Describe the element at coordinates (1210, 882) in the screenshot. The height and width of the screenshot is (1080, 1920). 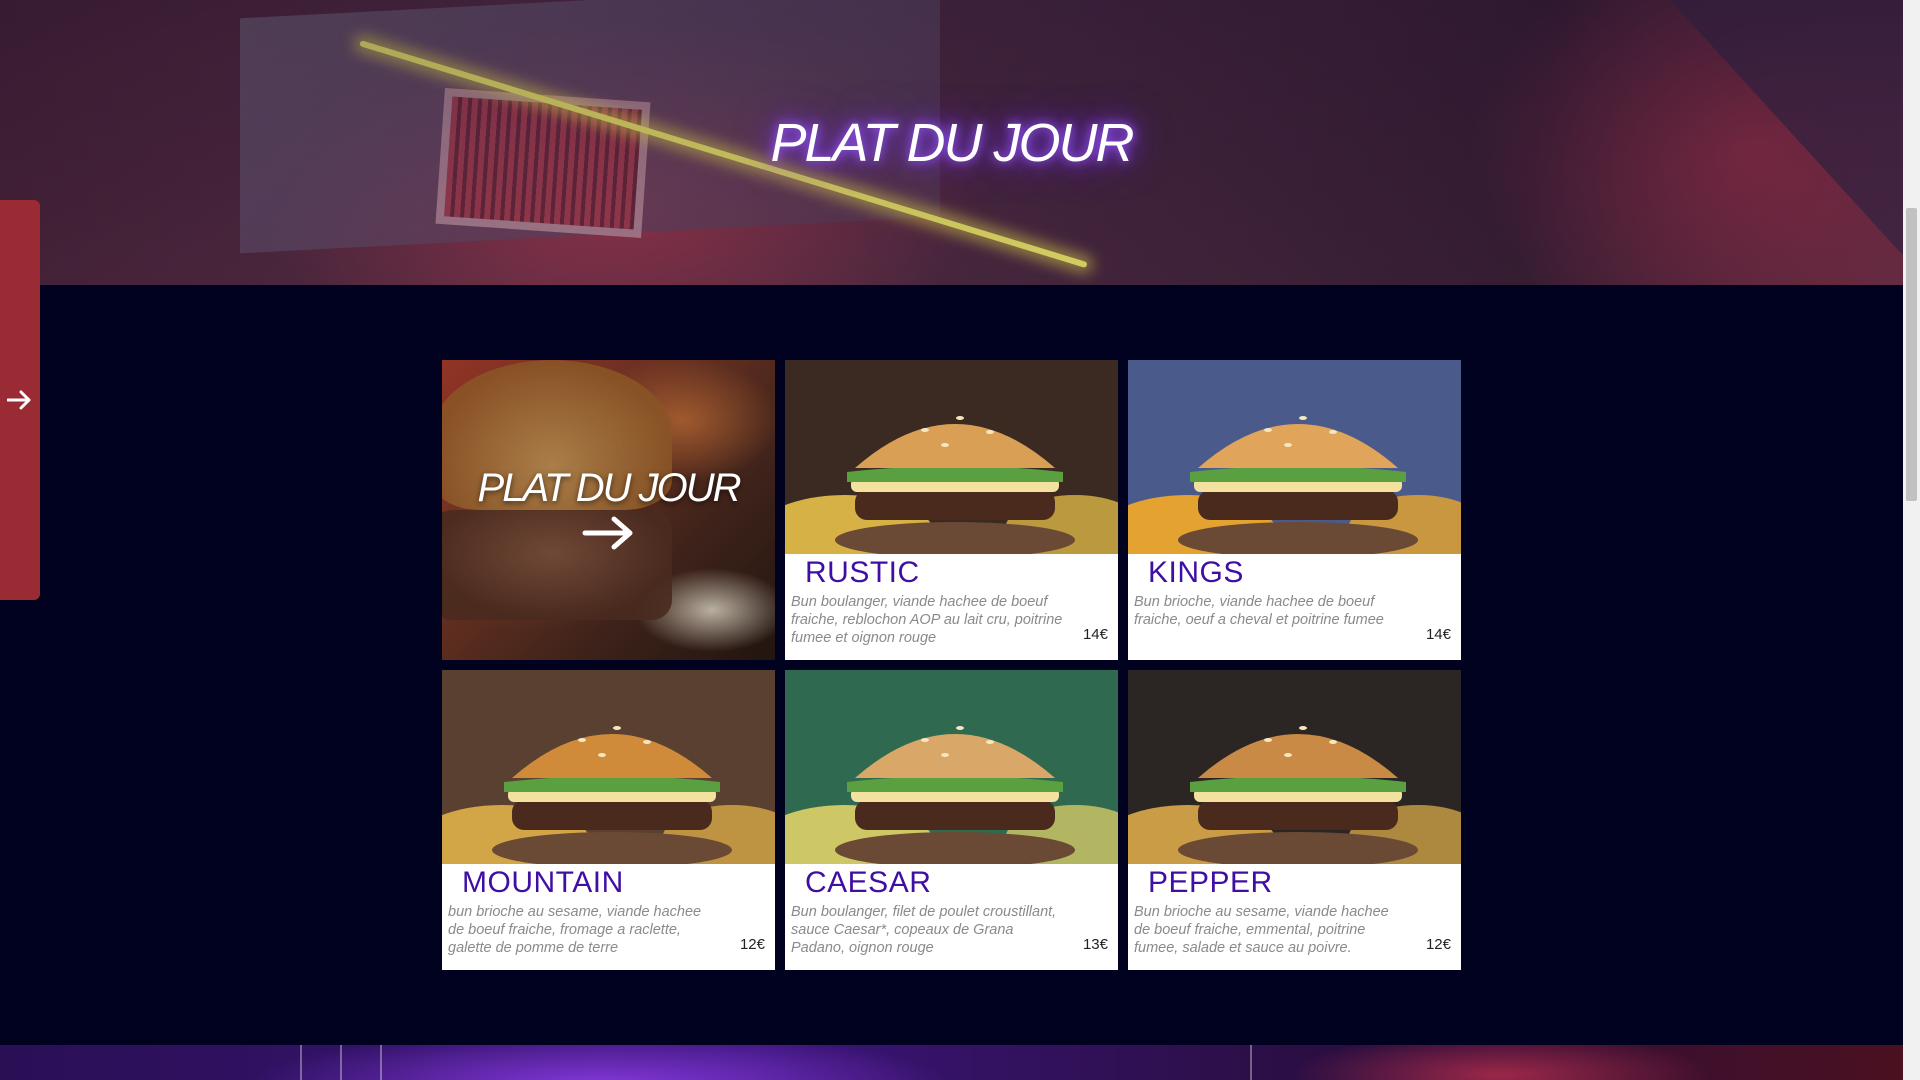
I see `burger-name: PEPPER` at that location.